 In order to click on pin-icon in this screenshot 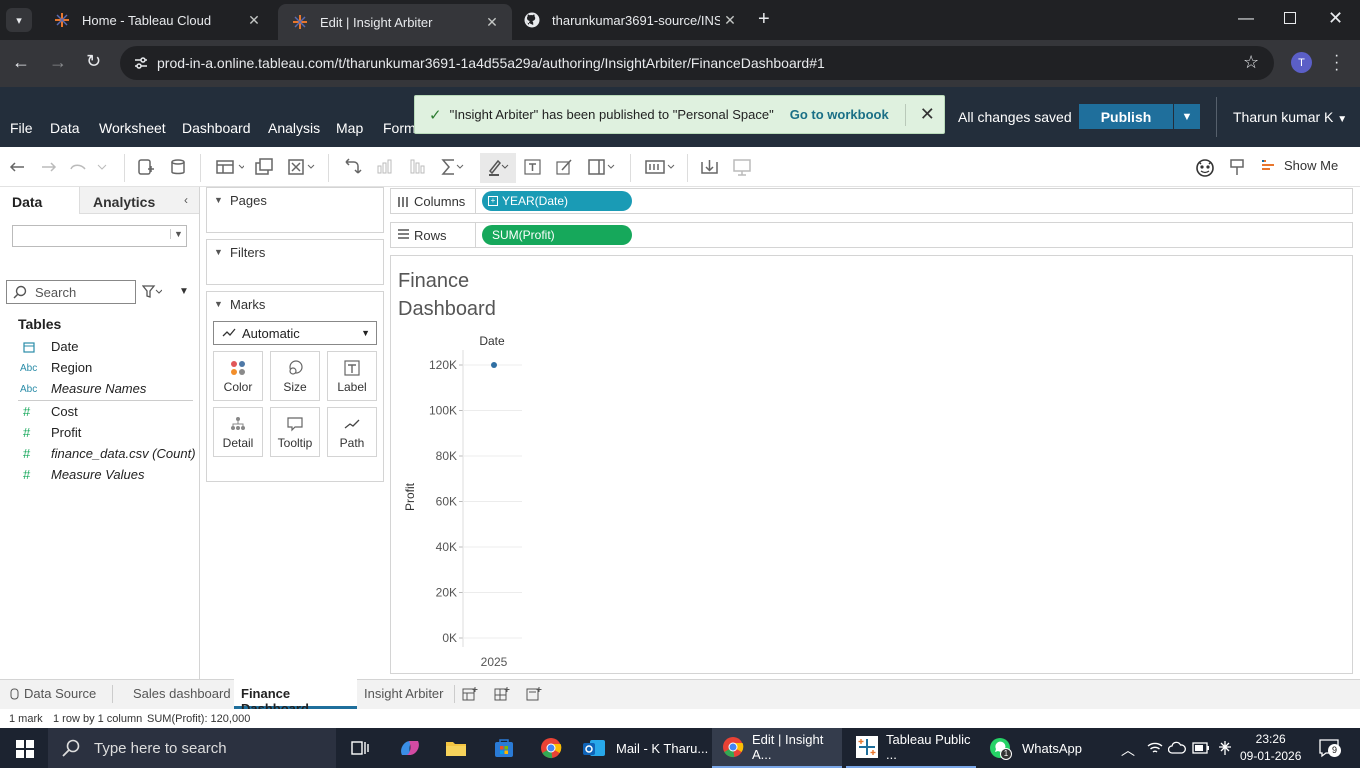, I will do `click(1237, 167)`.